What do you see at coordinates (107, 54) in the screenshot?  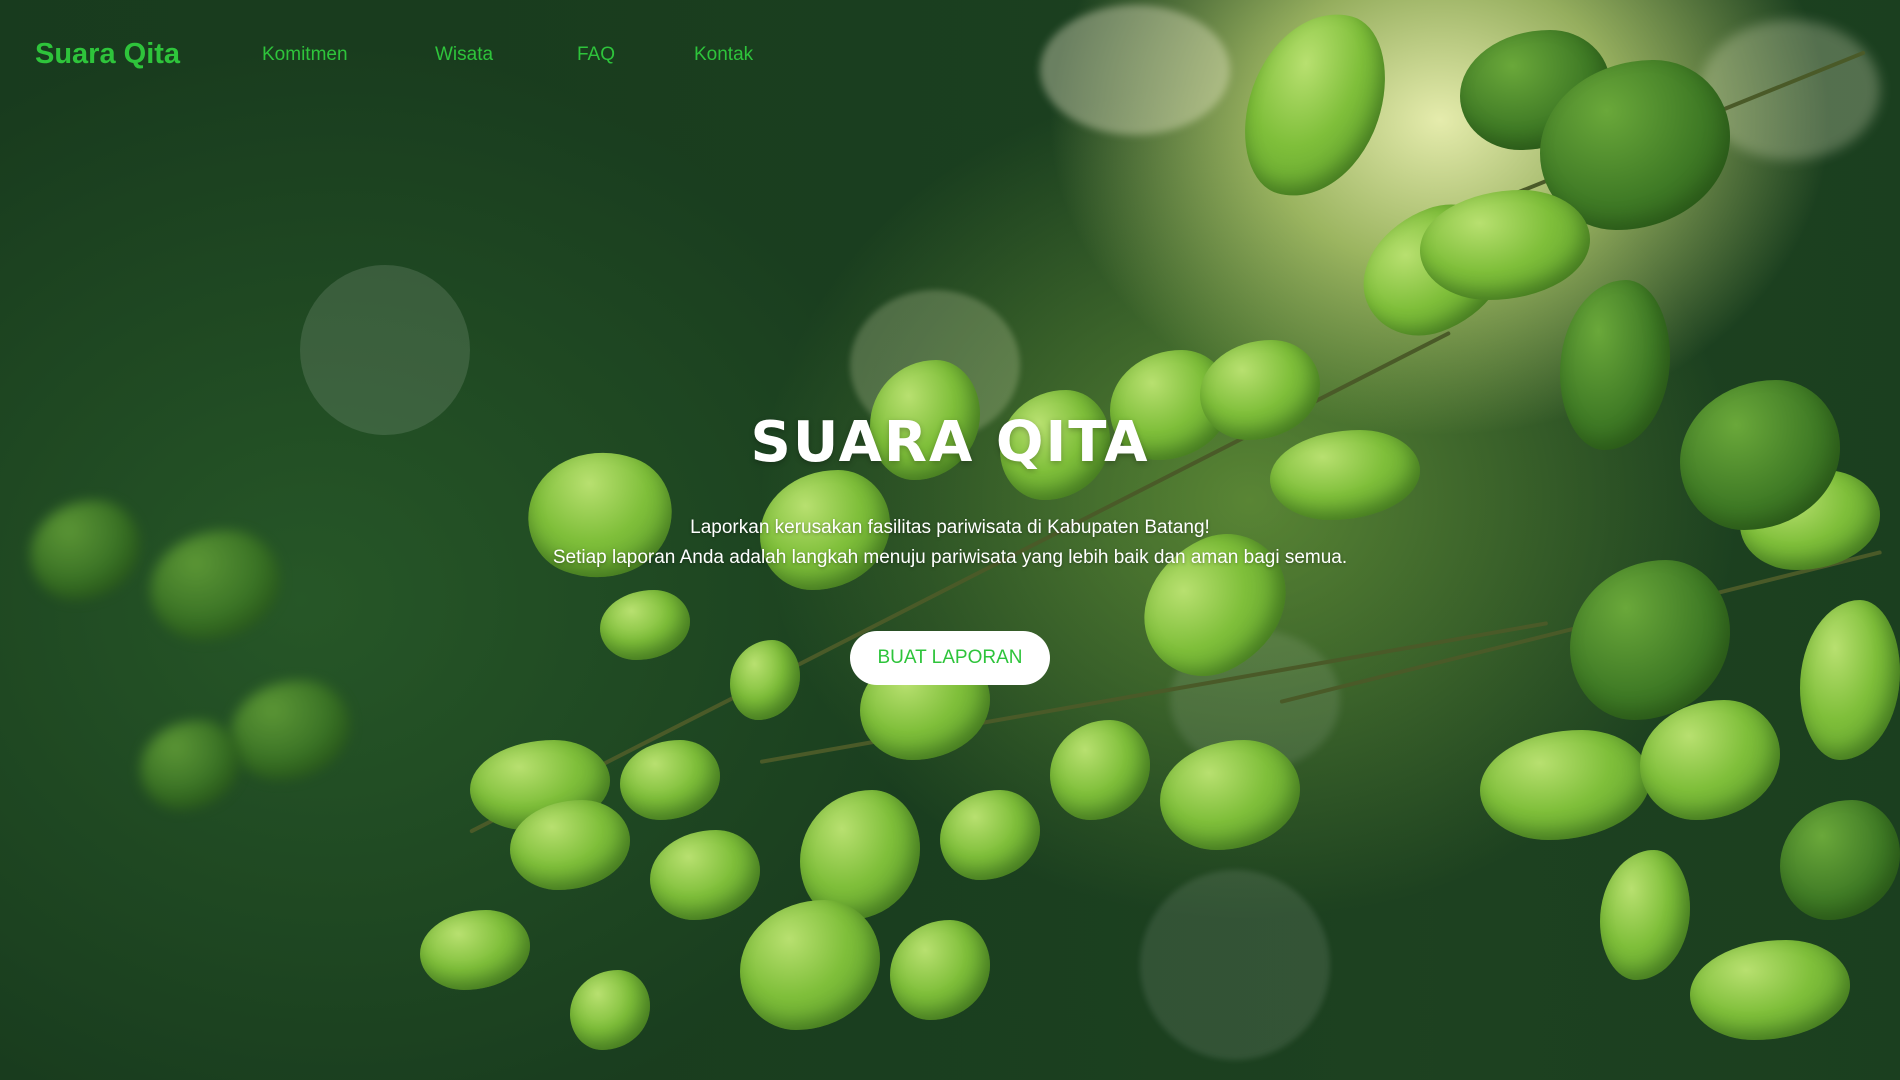 I see `brand-logo-link: Suara Qita` at bounding box center [107, 54].